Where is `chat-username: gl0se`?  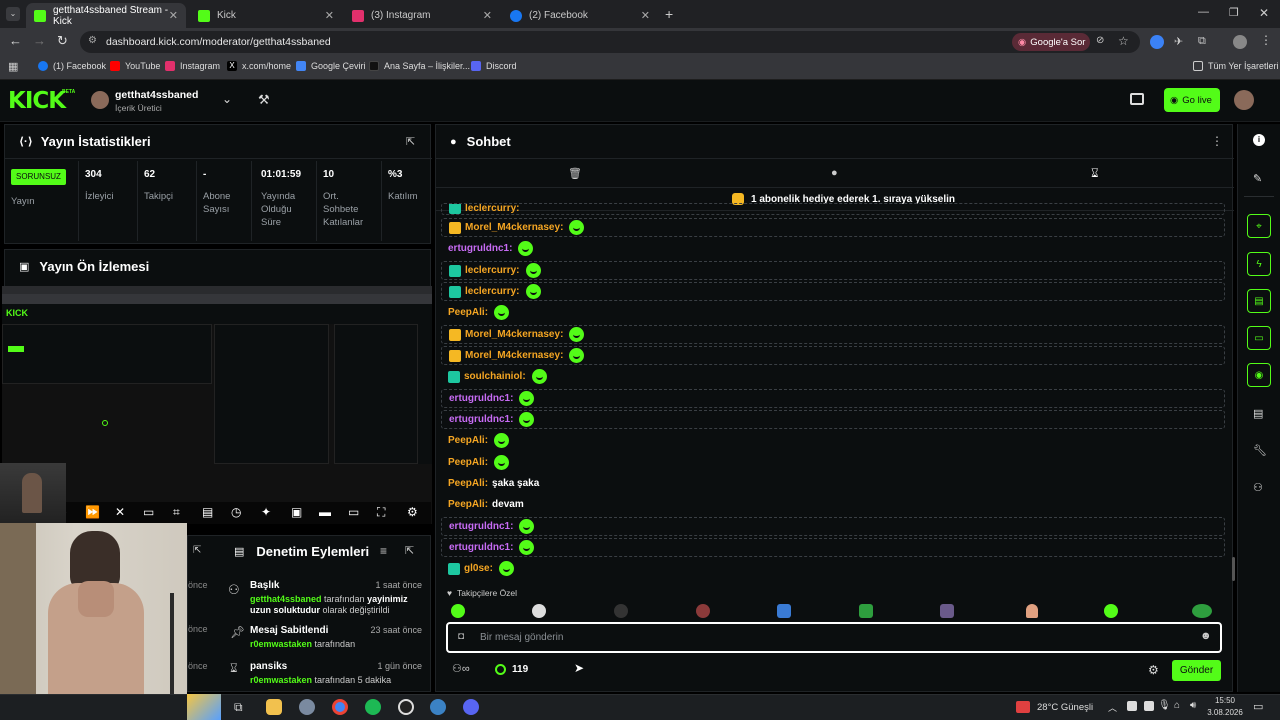
chat-username: gl0se is located at coordinates (477, 568).